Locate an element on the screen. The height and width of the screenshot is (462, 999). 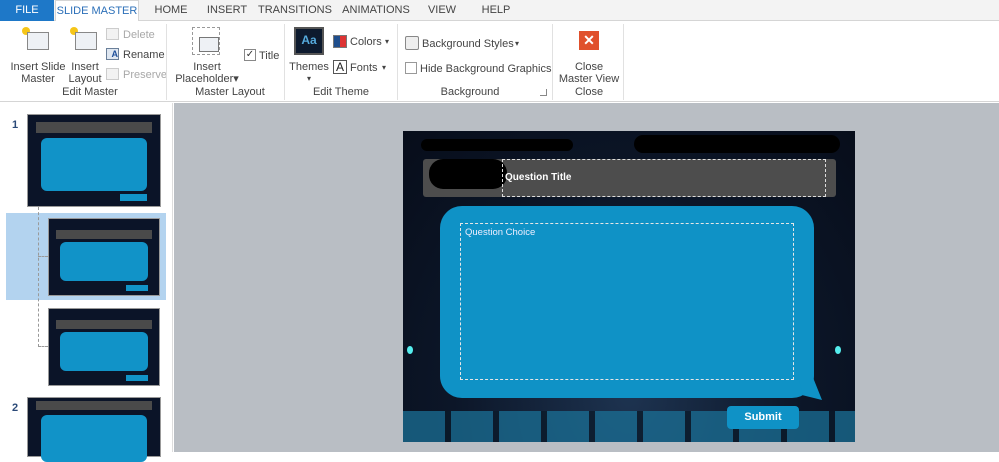
themes-icon: Aa is located at coordinates (309, 41).